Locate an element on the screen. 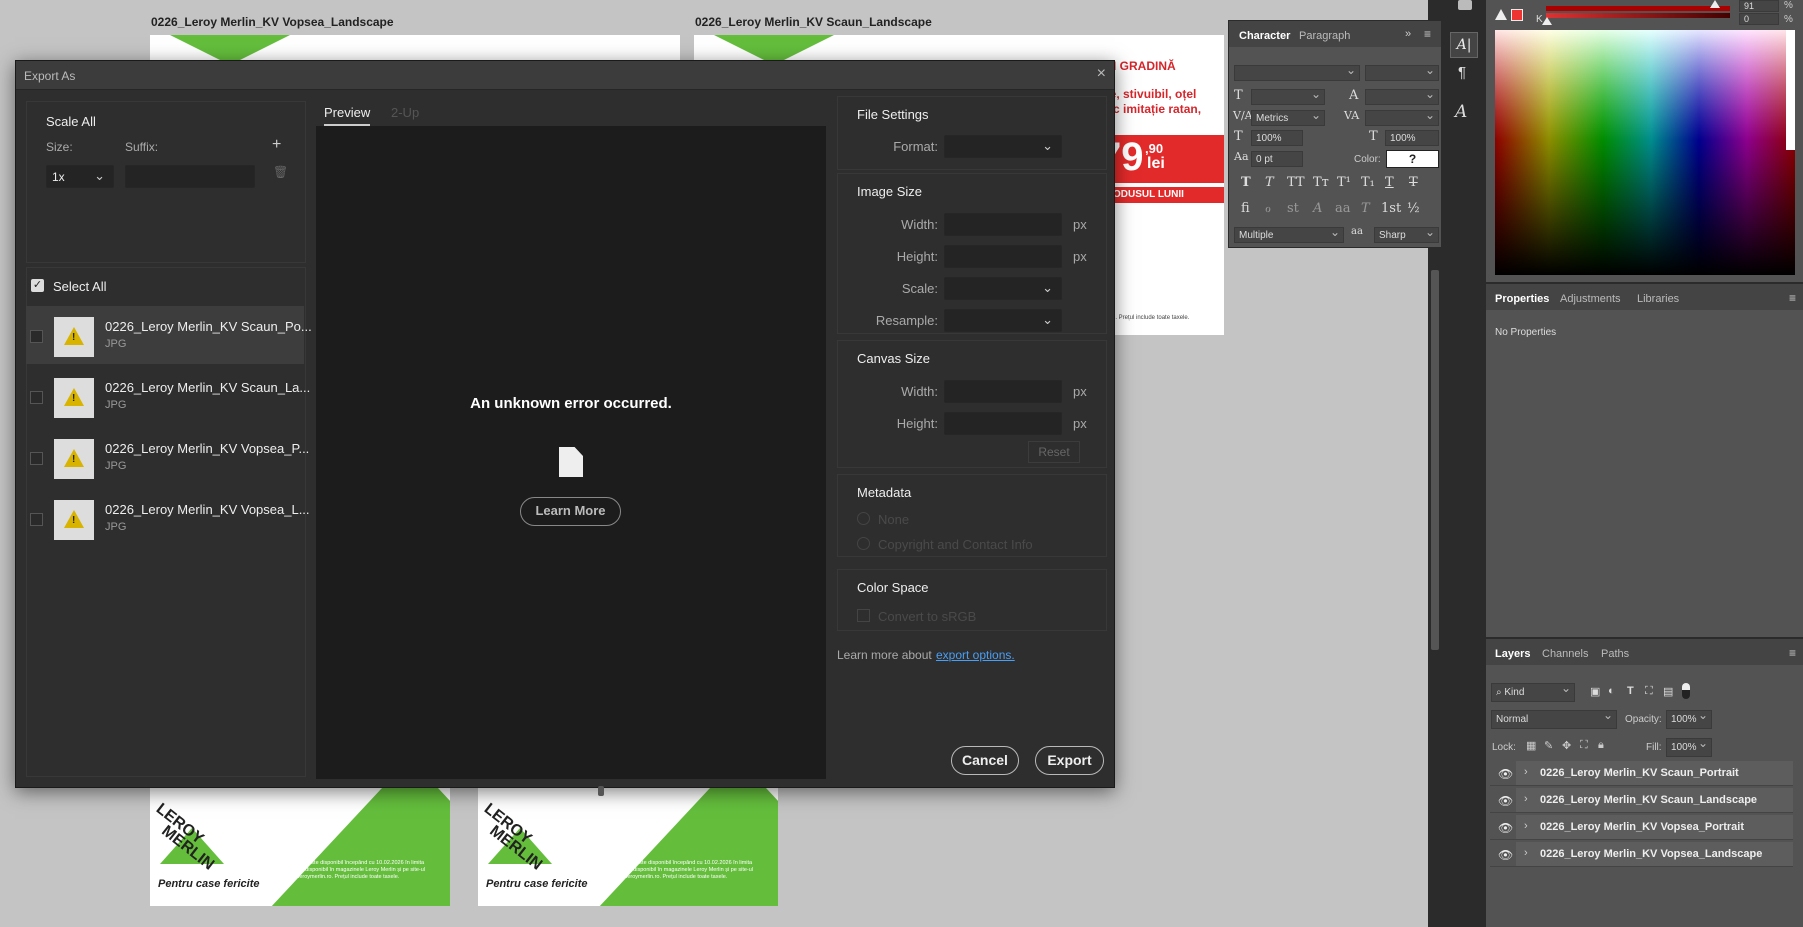 The width and height of the screenshot is (1803, 927). filter-shape-icon: ⛶ is located at coordinates (1649, 691).